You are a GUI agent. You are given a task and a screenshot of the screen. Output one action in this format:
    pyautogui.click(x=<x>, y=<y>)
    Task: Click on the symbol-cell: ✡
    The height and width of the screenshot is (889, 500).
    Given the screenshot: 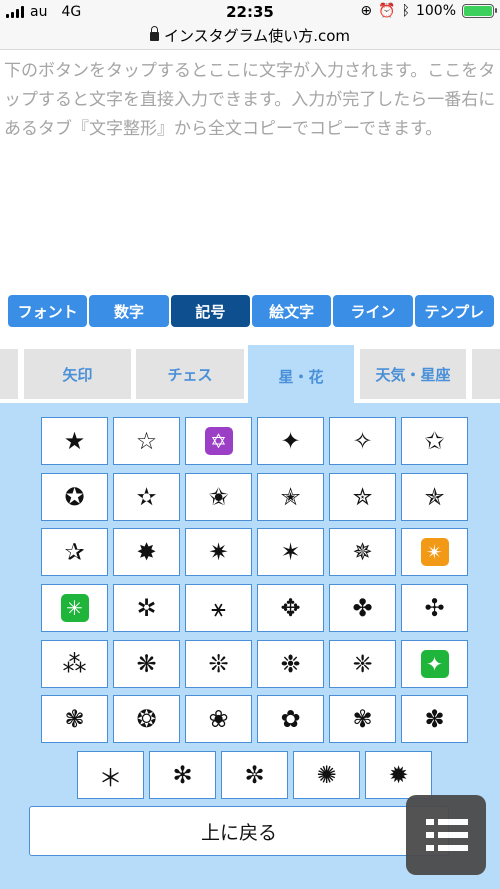 What is the action you would take?
    pyautogui.click(x=218, y=441)
    